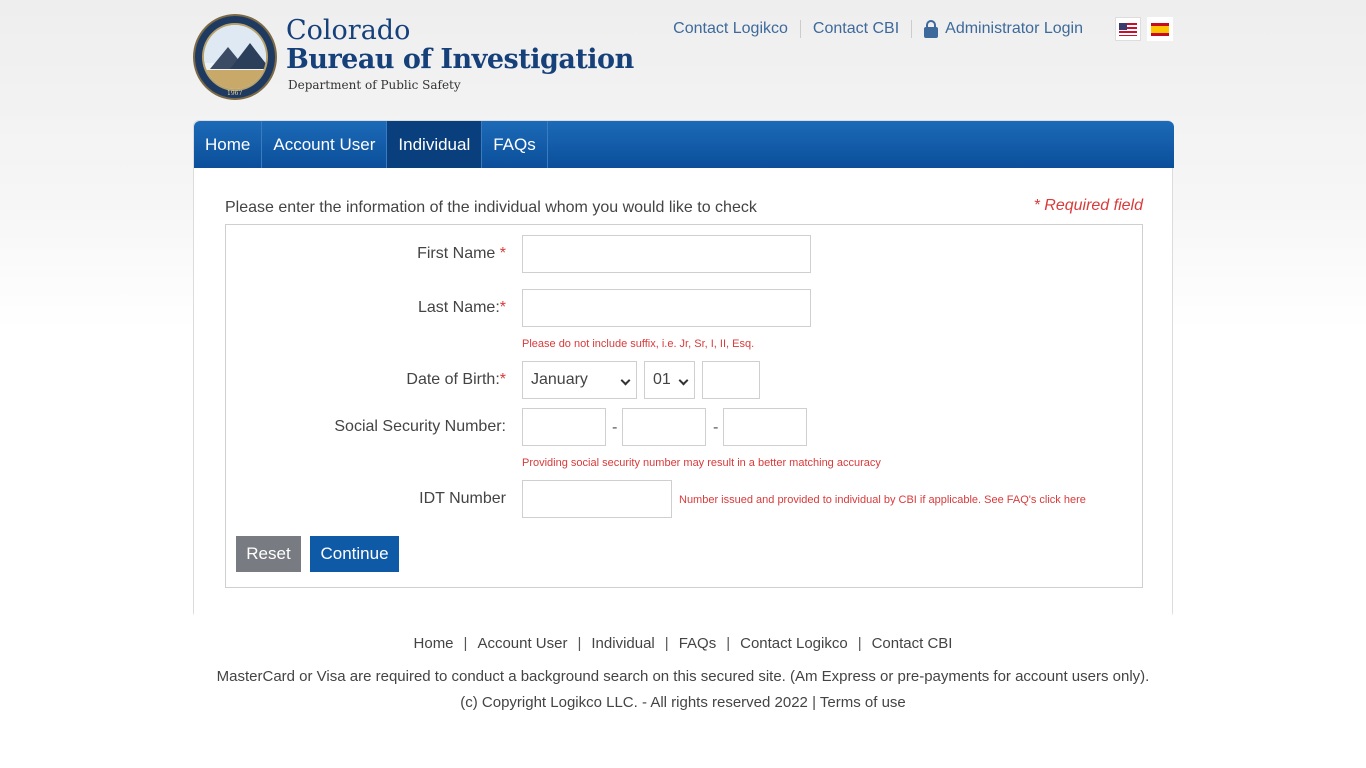 This screenshot has width=1366, height=768. Describe the element at coordinates (354, 554) in the screenshot. I see `continue-button: Continue` at that location.